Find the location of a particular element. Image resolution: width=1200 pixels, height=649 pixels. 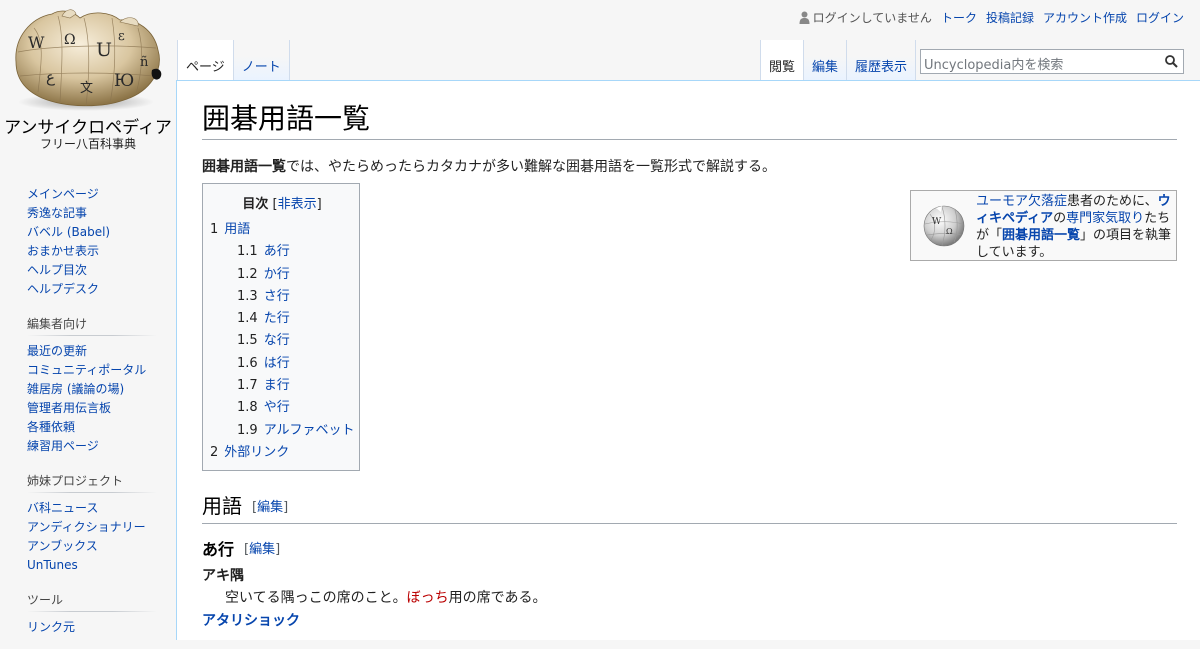

sidebar-item-babel: バベル (Babel) is located at coordinates (68, 232).